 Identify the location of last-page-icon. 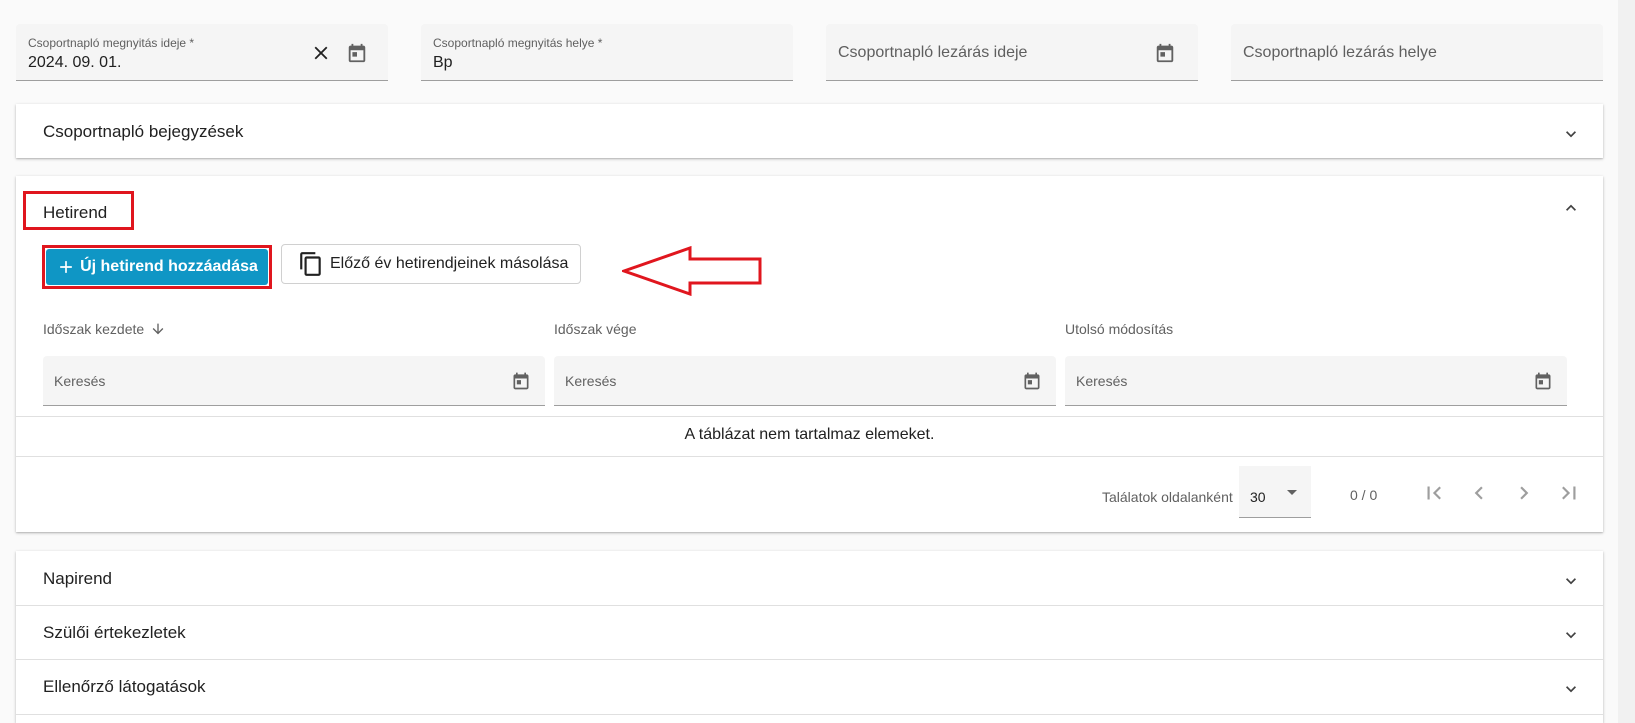
(1569, 493).